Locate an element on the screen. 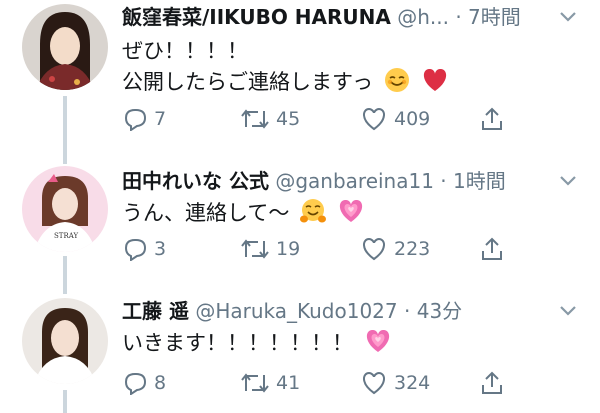 The height and width of the screenshot is (413, 600). tweet-header: 飯窪春菜/IIKUBO HARUNA @h... · 7時間 is located at coordinates (341, 17).